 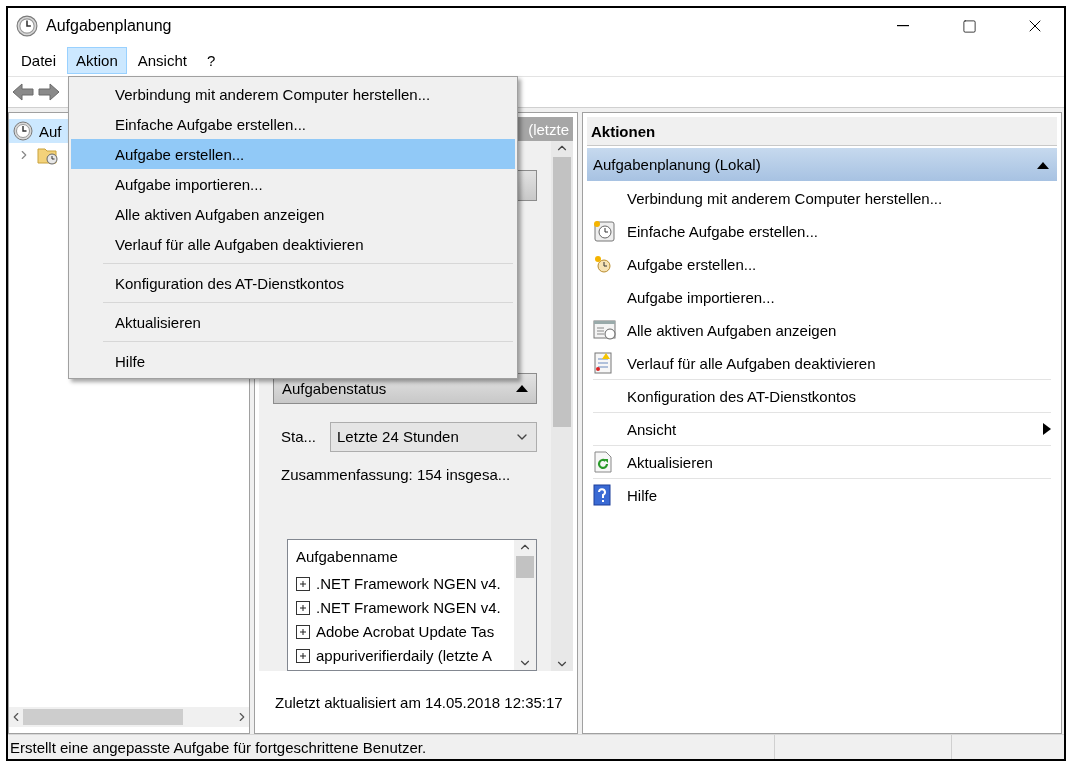 I want to click on menu-entry: Aktualisieren, so click(x=293, y=322).